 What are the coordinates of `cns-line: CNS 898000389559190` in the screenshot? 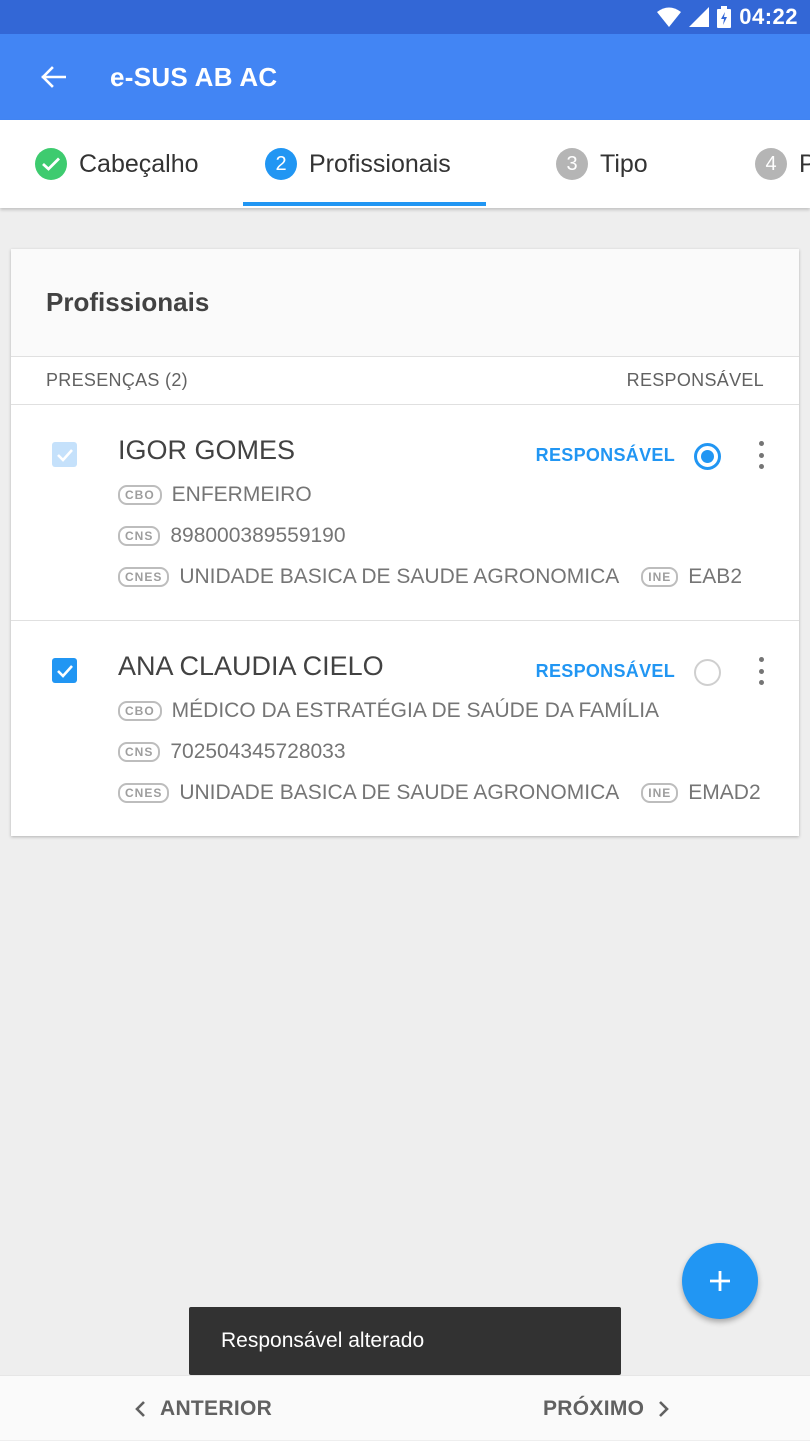 It's located at (232, 536).